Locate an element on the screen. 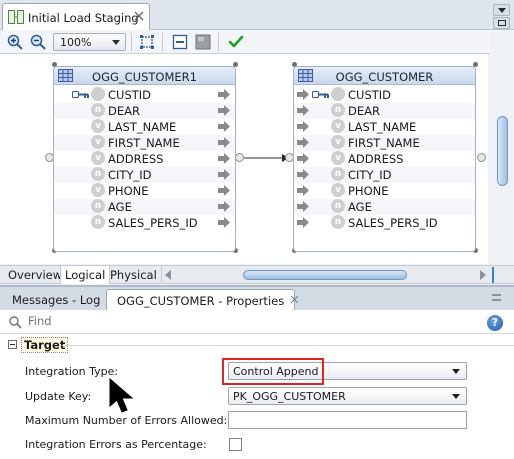 This screenshot has width=514, height=459. minus-icon is located at coordinates (12, 344).